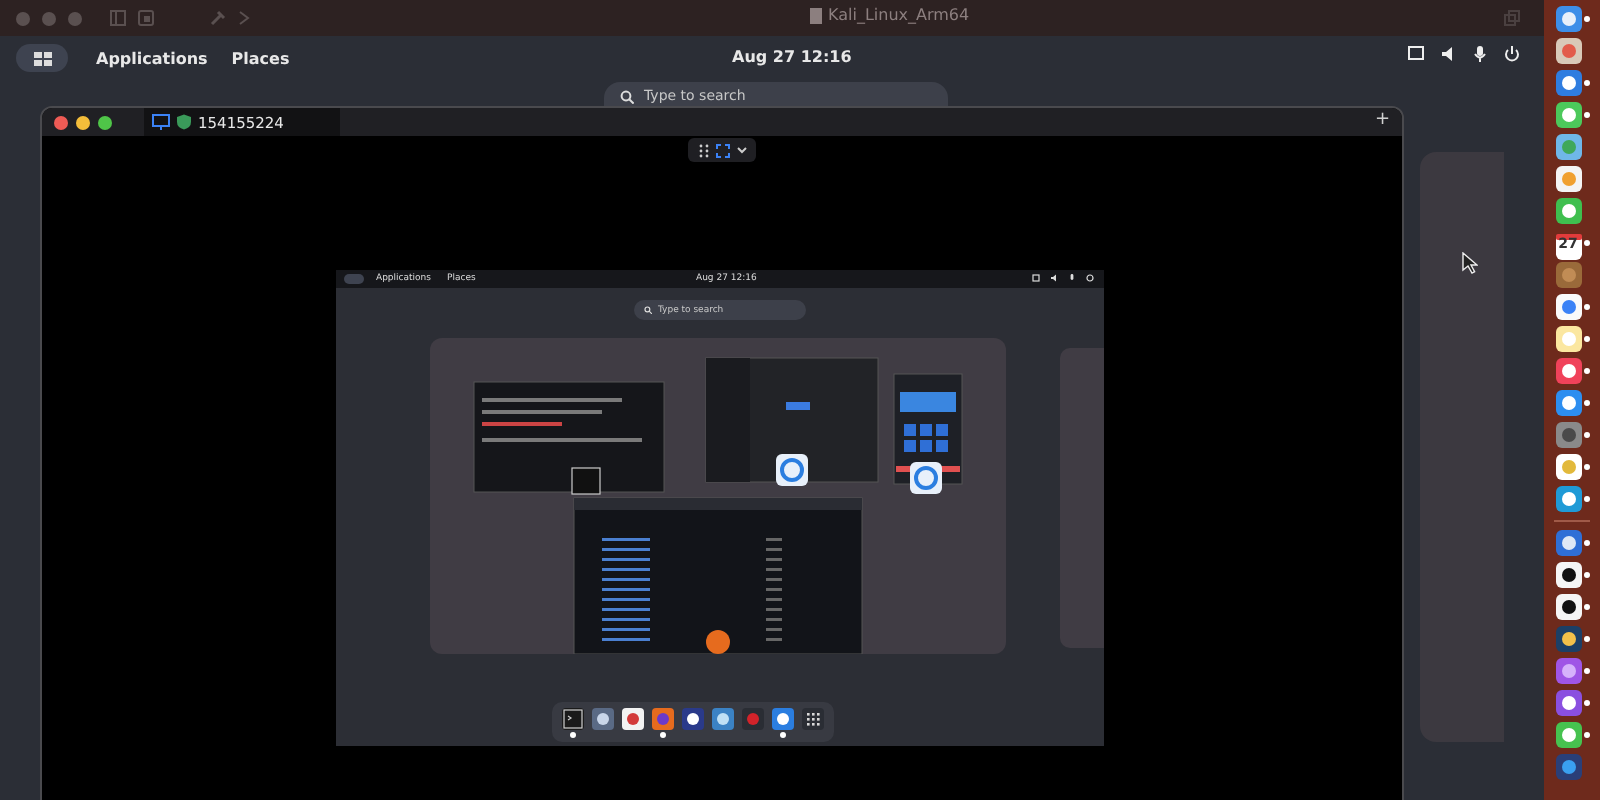 The image size is (1600, 800). What do you see at coordinates (161, 122) in the screenshot?
I see `monitor-icon` at bounding box center [161, 122].